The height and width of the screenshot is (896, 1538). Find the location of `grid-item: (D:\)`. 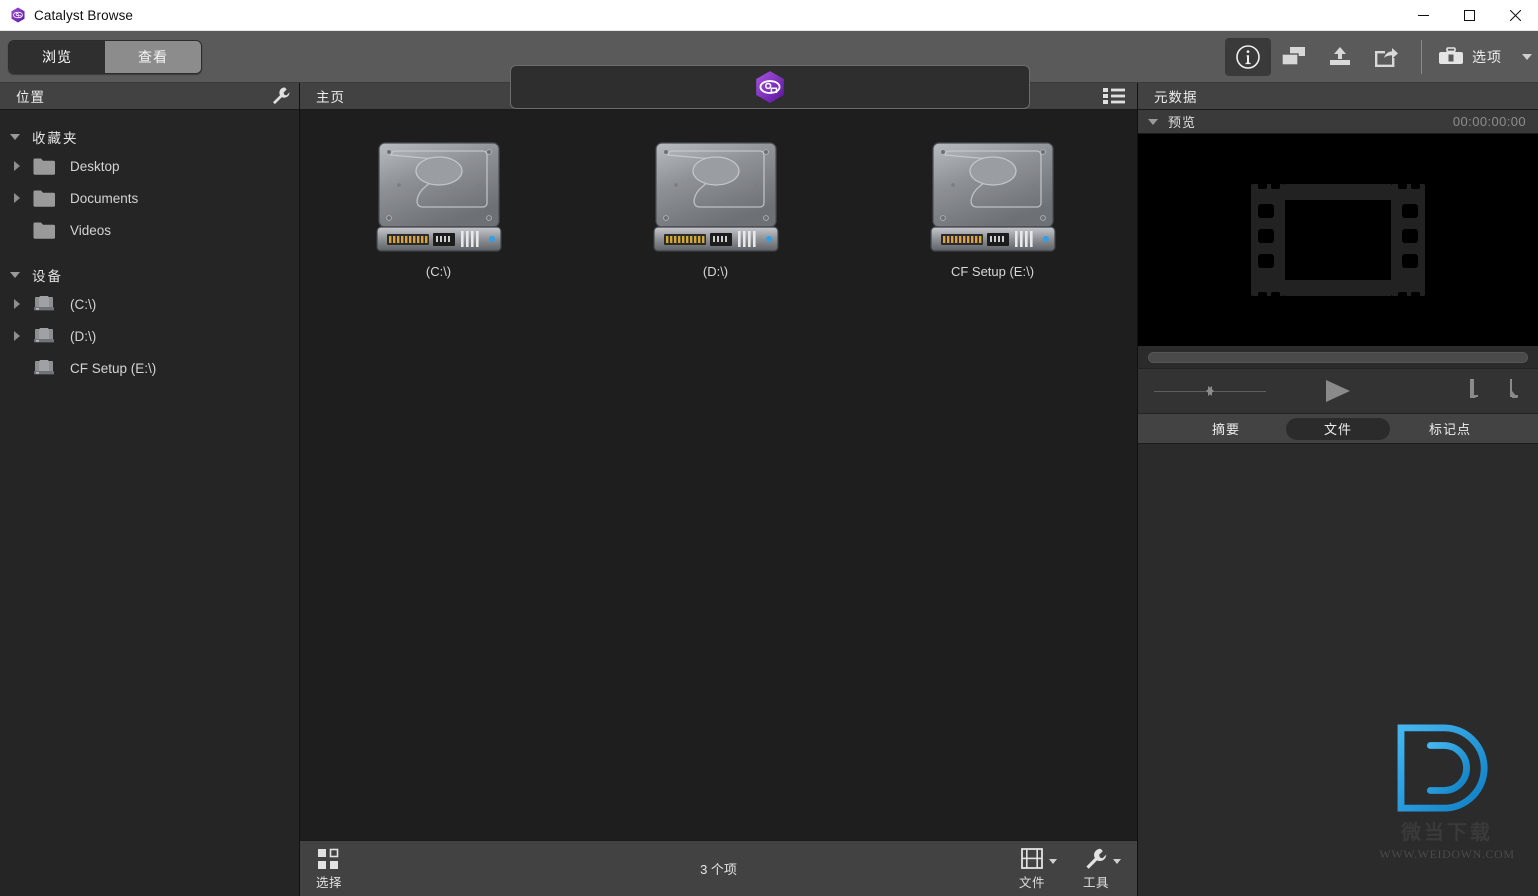

grid-item: (D:\) is located at coordinates (715, 223).